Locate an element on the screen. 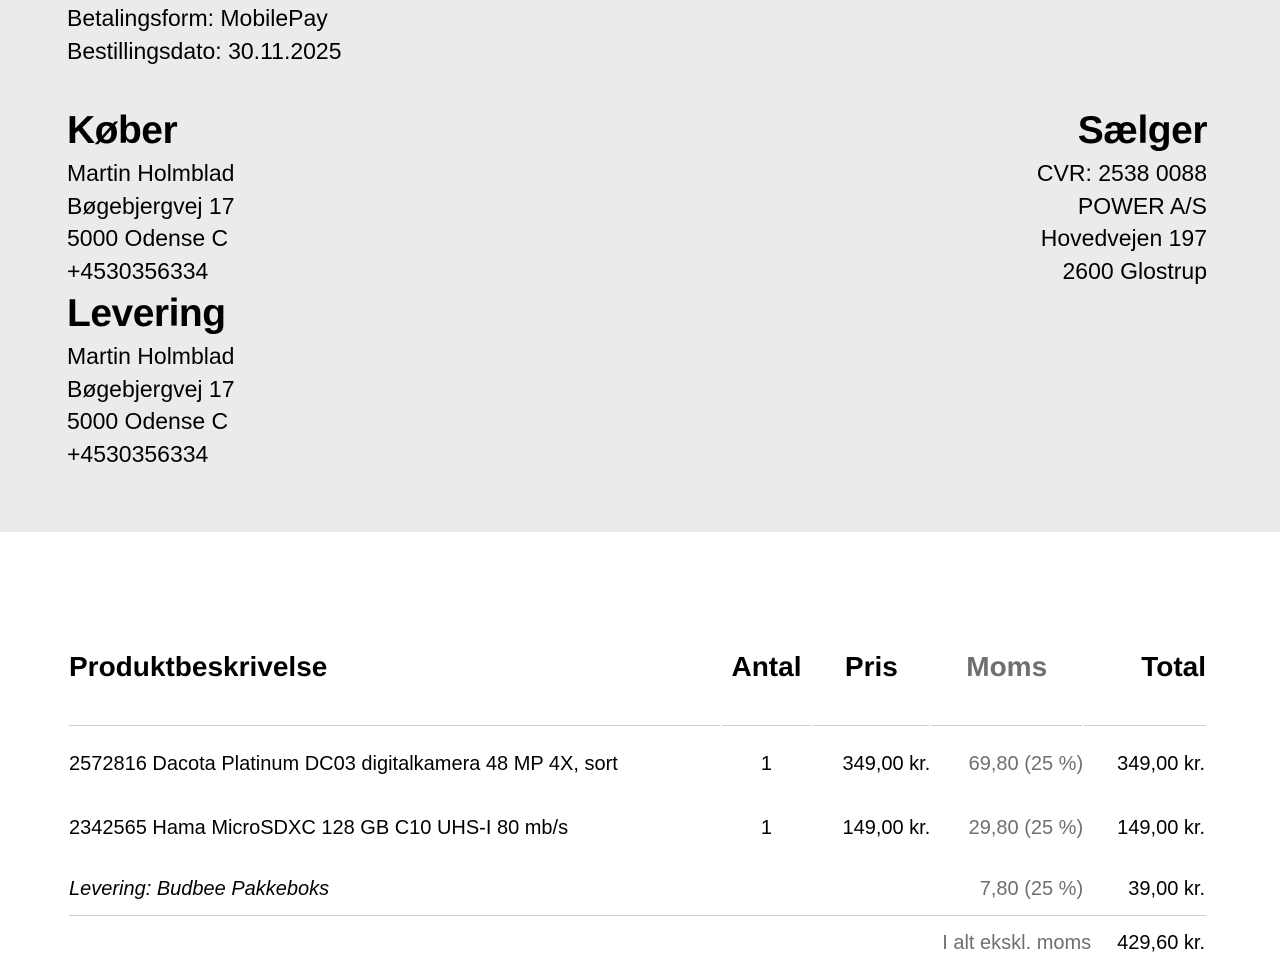 The image size is (1280, 960). seller-street: Hovedvejen 197 is located at coordinates (1123, 238).